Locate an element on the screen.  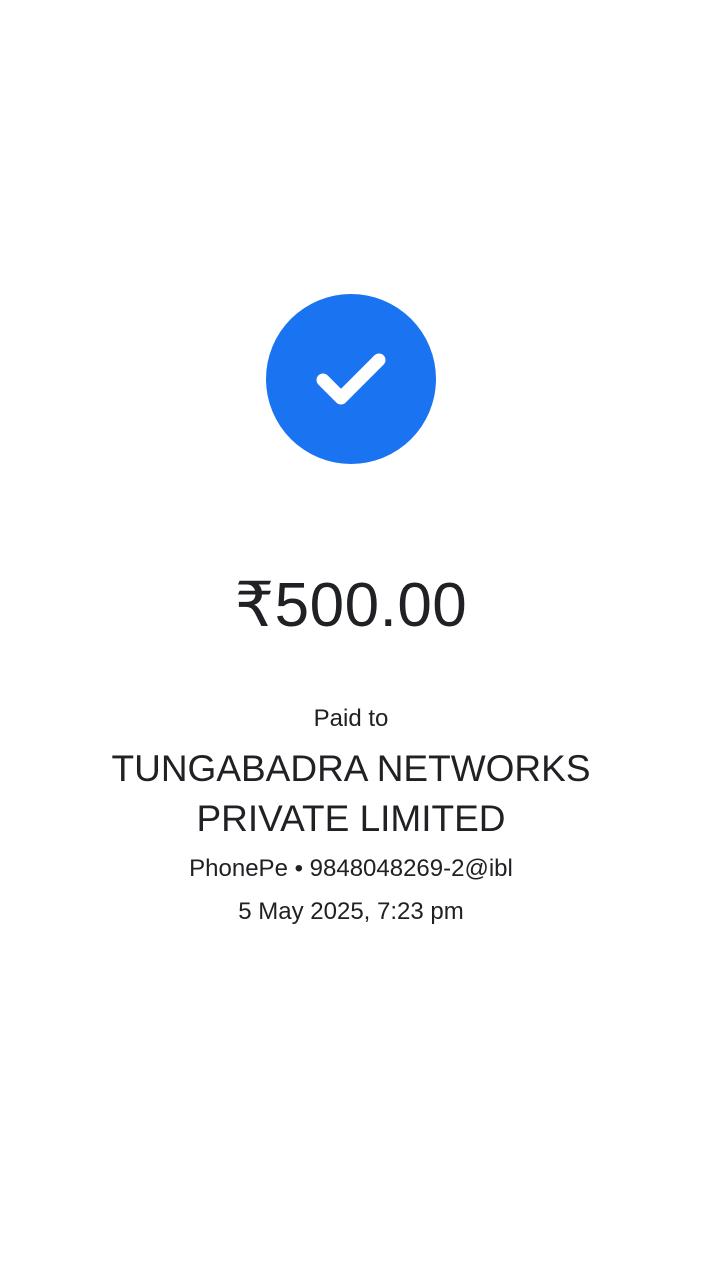
payment-datetime: 5 May 2025, 7:23 pm is located at coordinates (351, 911).